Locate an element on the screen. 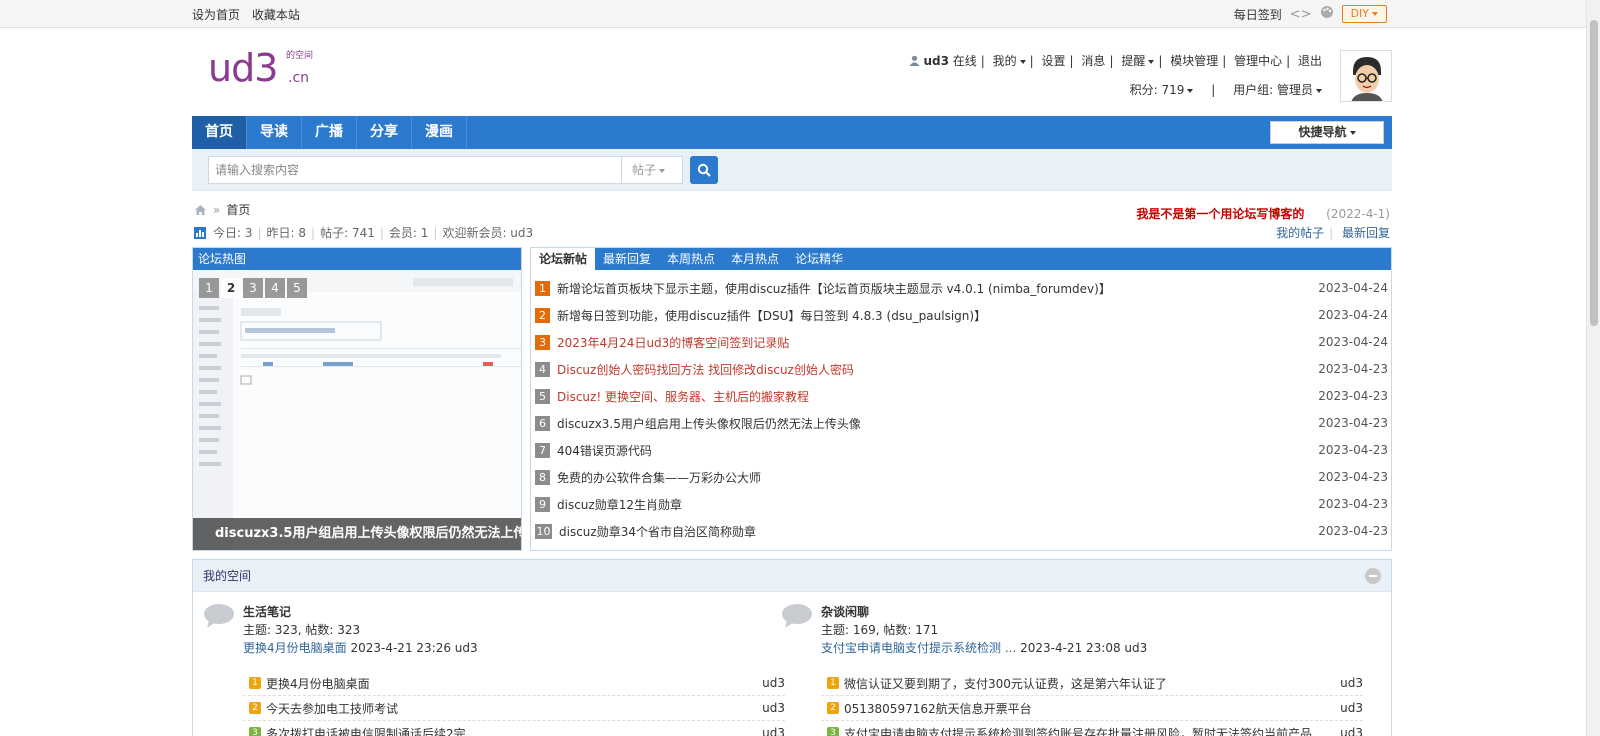  post-title: 支付宝申请电脑支付提示系统检测到签约账号存在批量注册风险，暂时无法签约当前产品 is located at coordinates (1078, 730).